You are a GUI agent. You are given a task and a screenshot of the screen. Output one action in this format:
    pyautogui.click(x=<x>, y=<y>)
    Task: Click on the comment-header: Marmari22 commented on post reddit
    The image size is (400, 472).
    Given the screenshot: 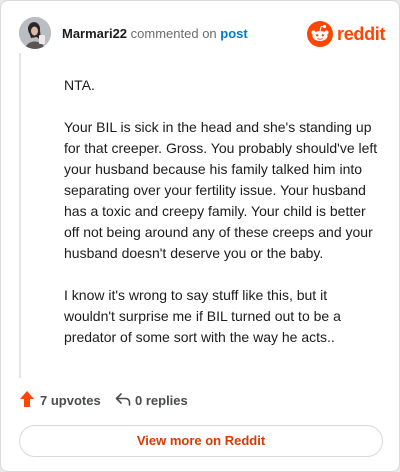 What is the action you would take?
    pyautogui.click(x=202, y=34)
    